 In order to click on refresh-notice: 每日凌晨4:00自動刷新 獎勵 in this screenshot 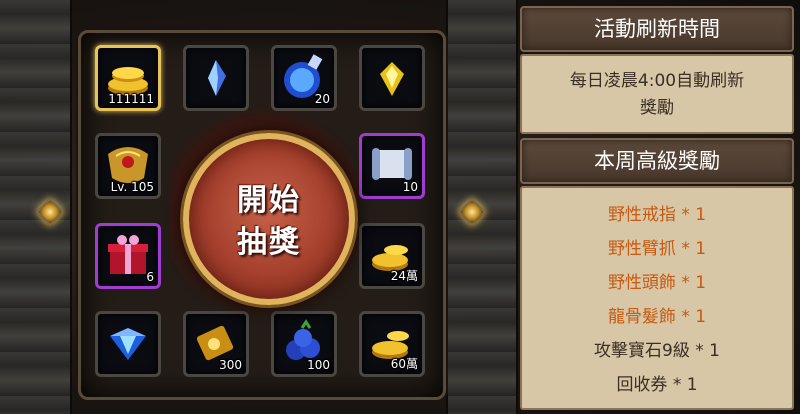, I will do `click(657, 95)`.